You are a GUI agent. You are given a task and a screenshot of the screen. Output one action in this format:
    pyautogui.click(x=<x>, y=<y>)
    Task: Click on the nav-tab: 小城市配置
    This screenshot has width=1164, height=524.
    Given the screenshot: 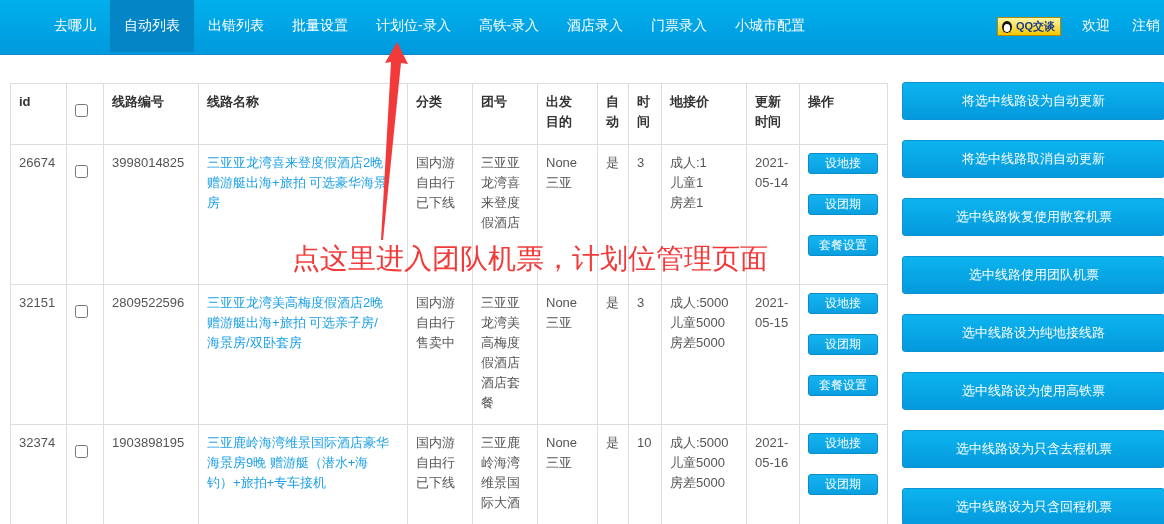 What is the action you would take?
    pyautogui.click(x=770, y=26)
    